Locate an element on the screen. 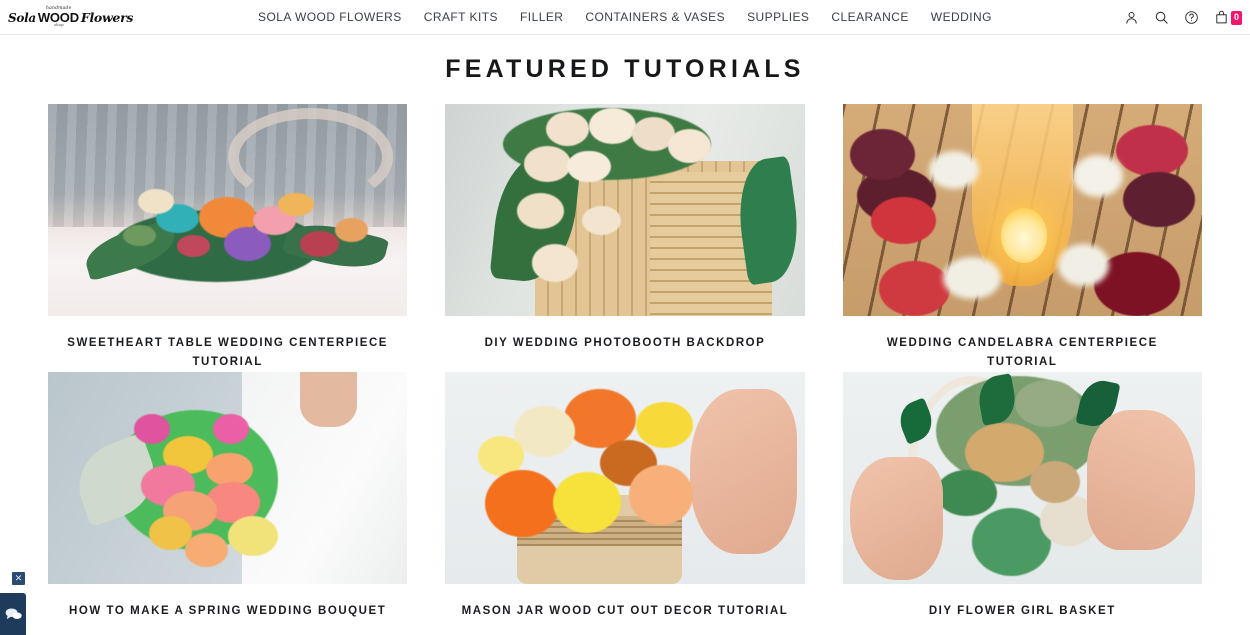 The image size is (1250, 635). tutorial-card-flower-girl-basket: DIY FLOWER GIRL BASKET is located at coordinates (1022, 496).